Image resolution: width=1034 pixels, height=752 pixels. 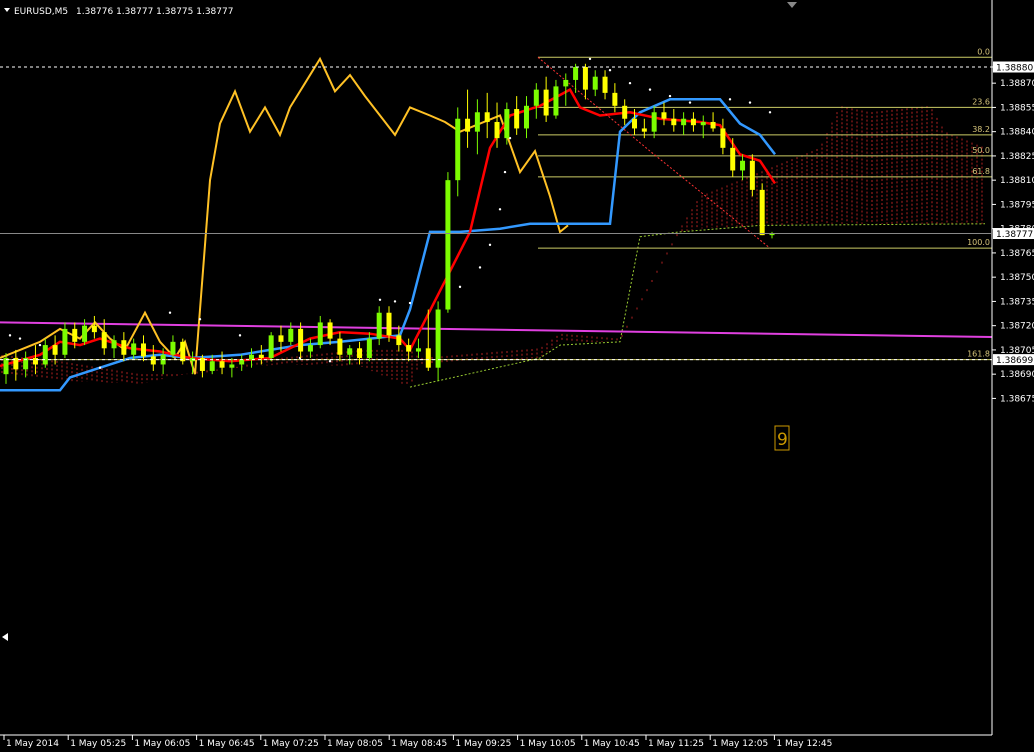 What do you see at coordinates (981, 150) in the screenshot?
I see `fib-level-label: 50.0` at bounding box center [981, 150].